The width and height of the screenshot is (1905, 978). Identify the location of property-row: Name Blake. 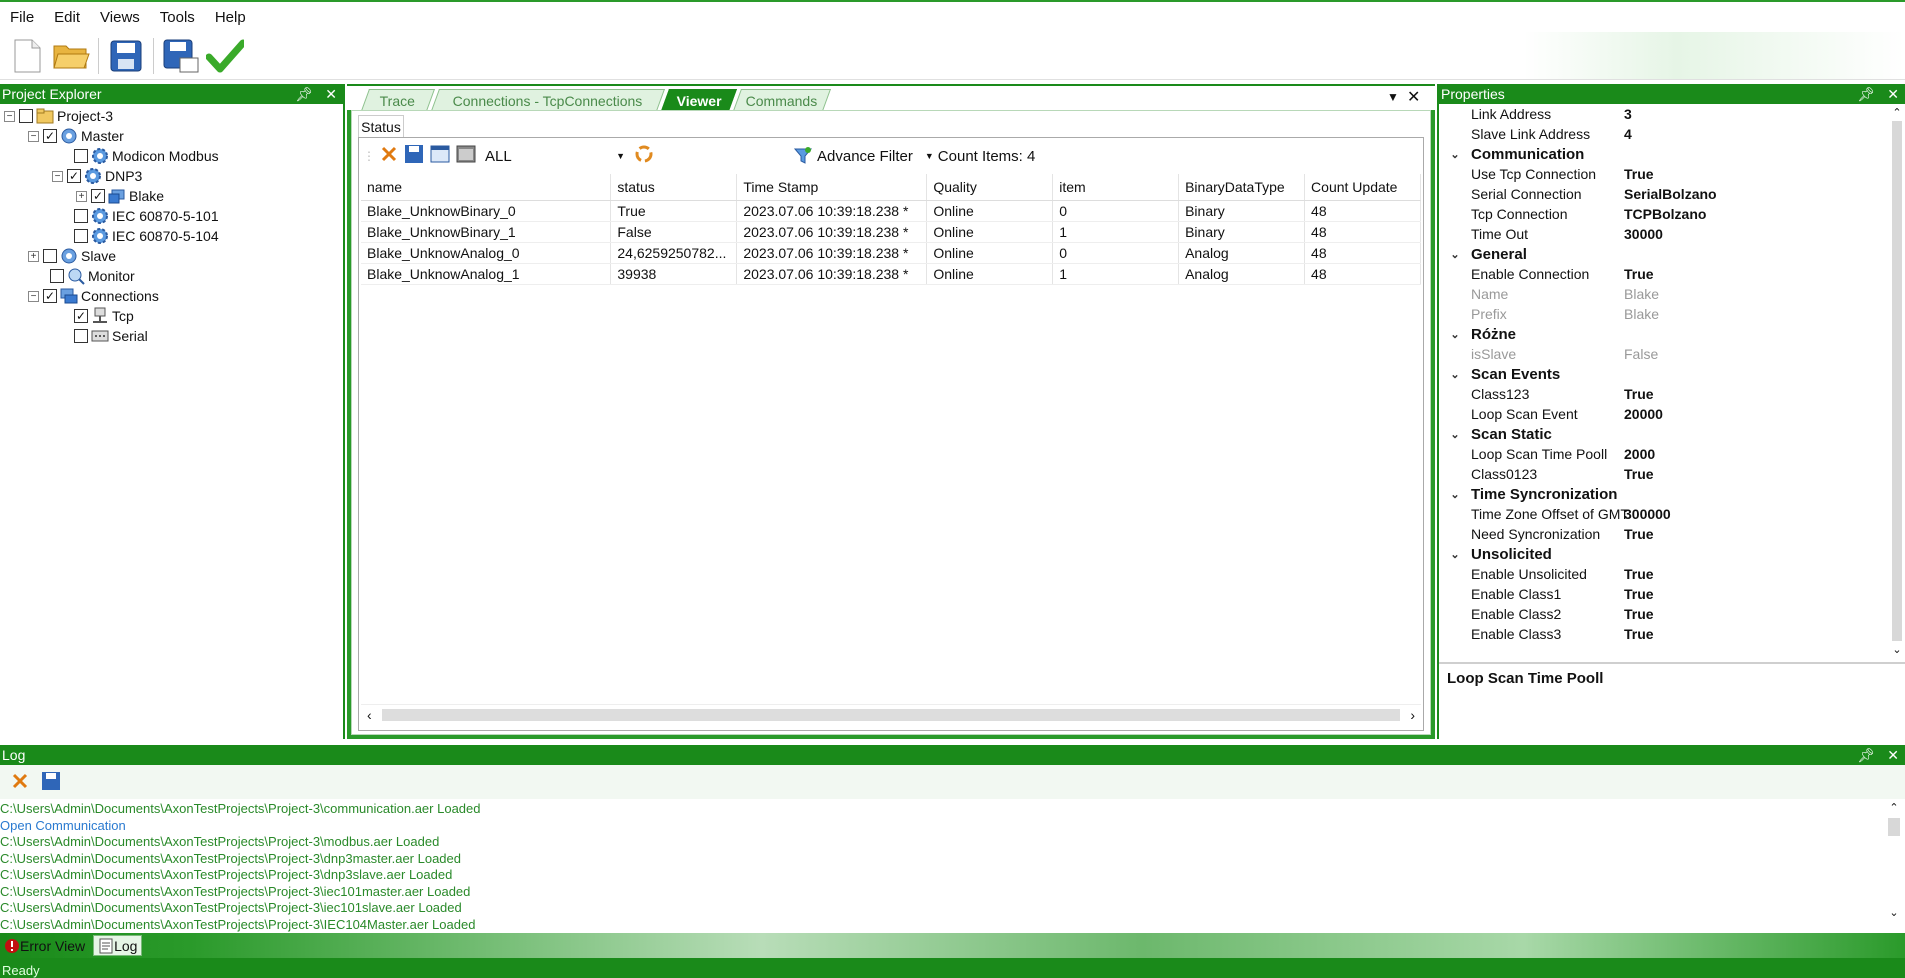
(1672, 294).